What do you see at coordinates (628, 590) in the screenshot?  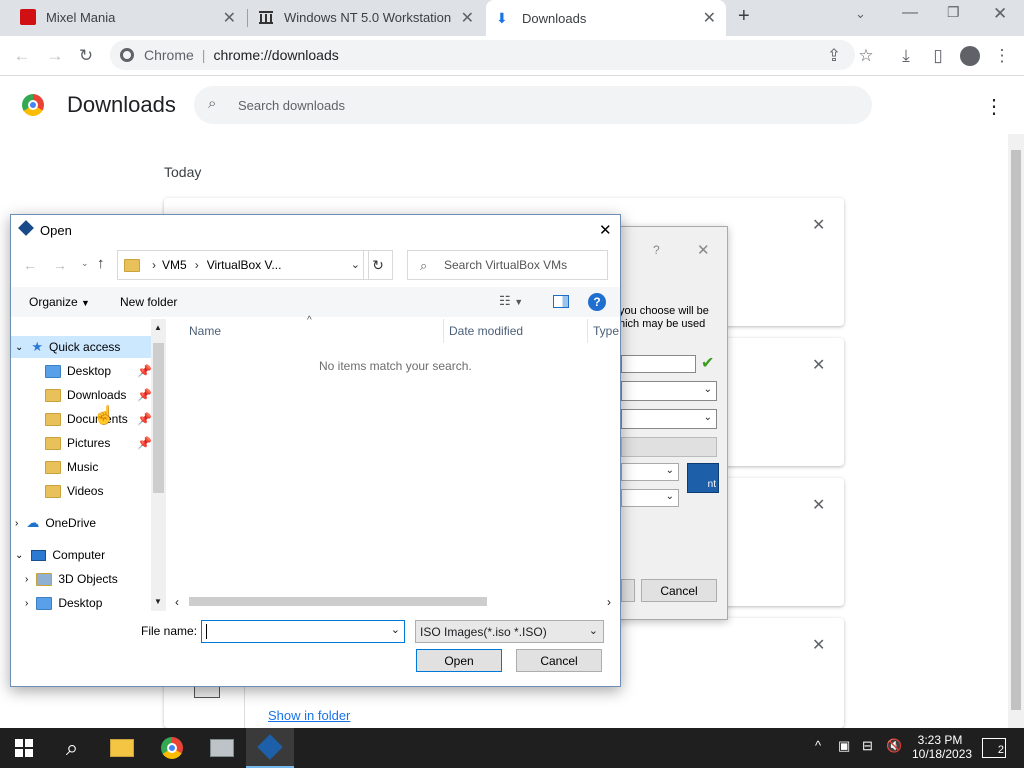 I see `next-button` at bounding box center [628, 590].